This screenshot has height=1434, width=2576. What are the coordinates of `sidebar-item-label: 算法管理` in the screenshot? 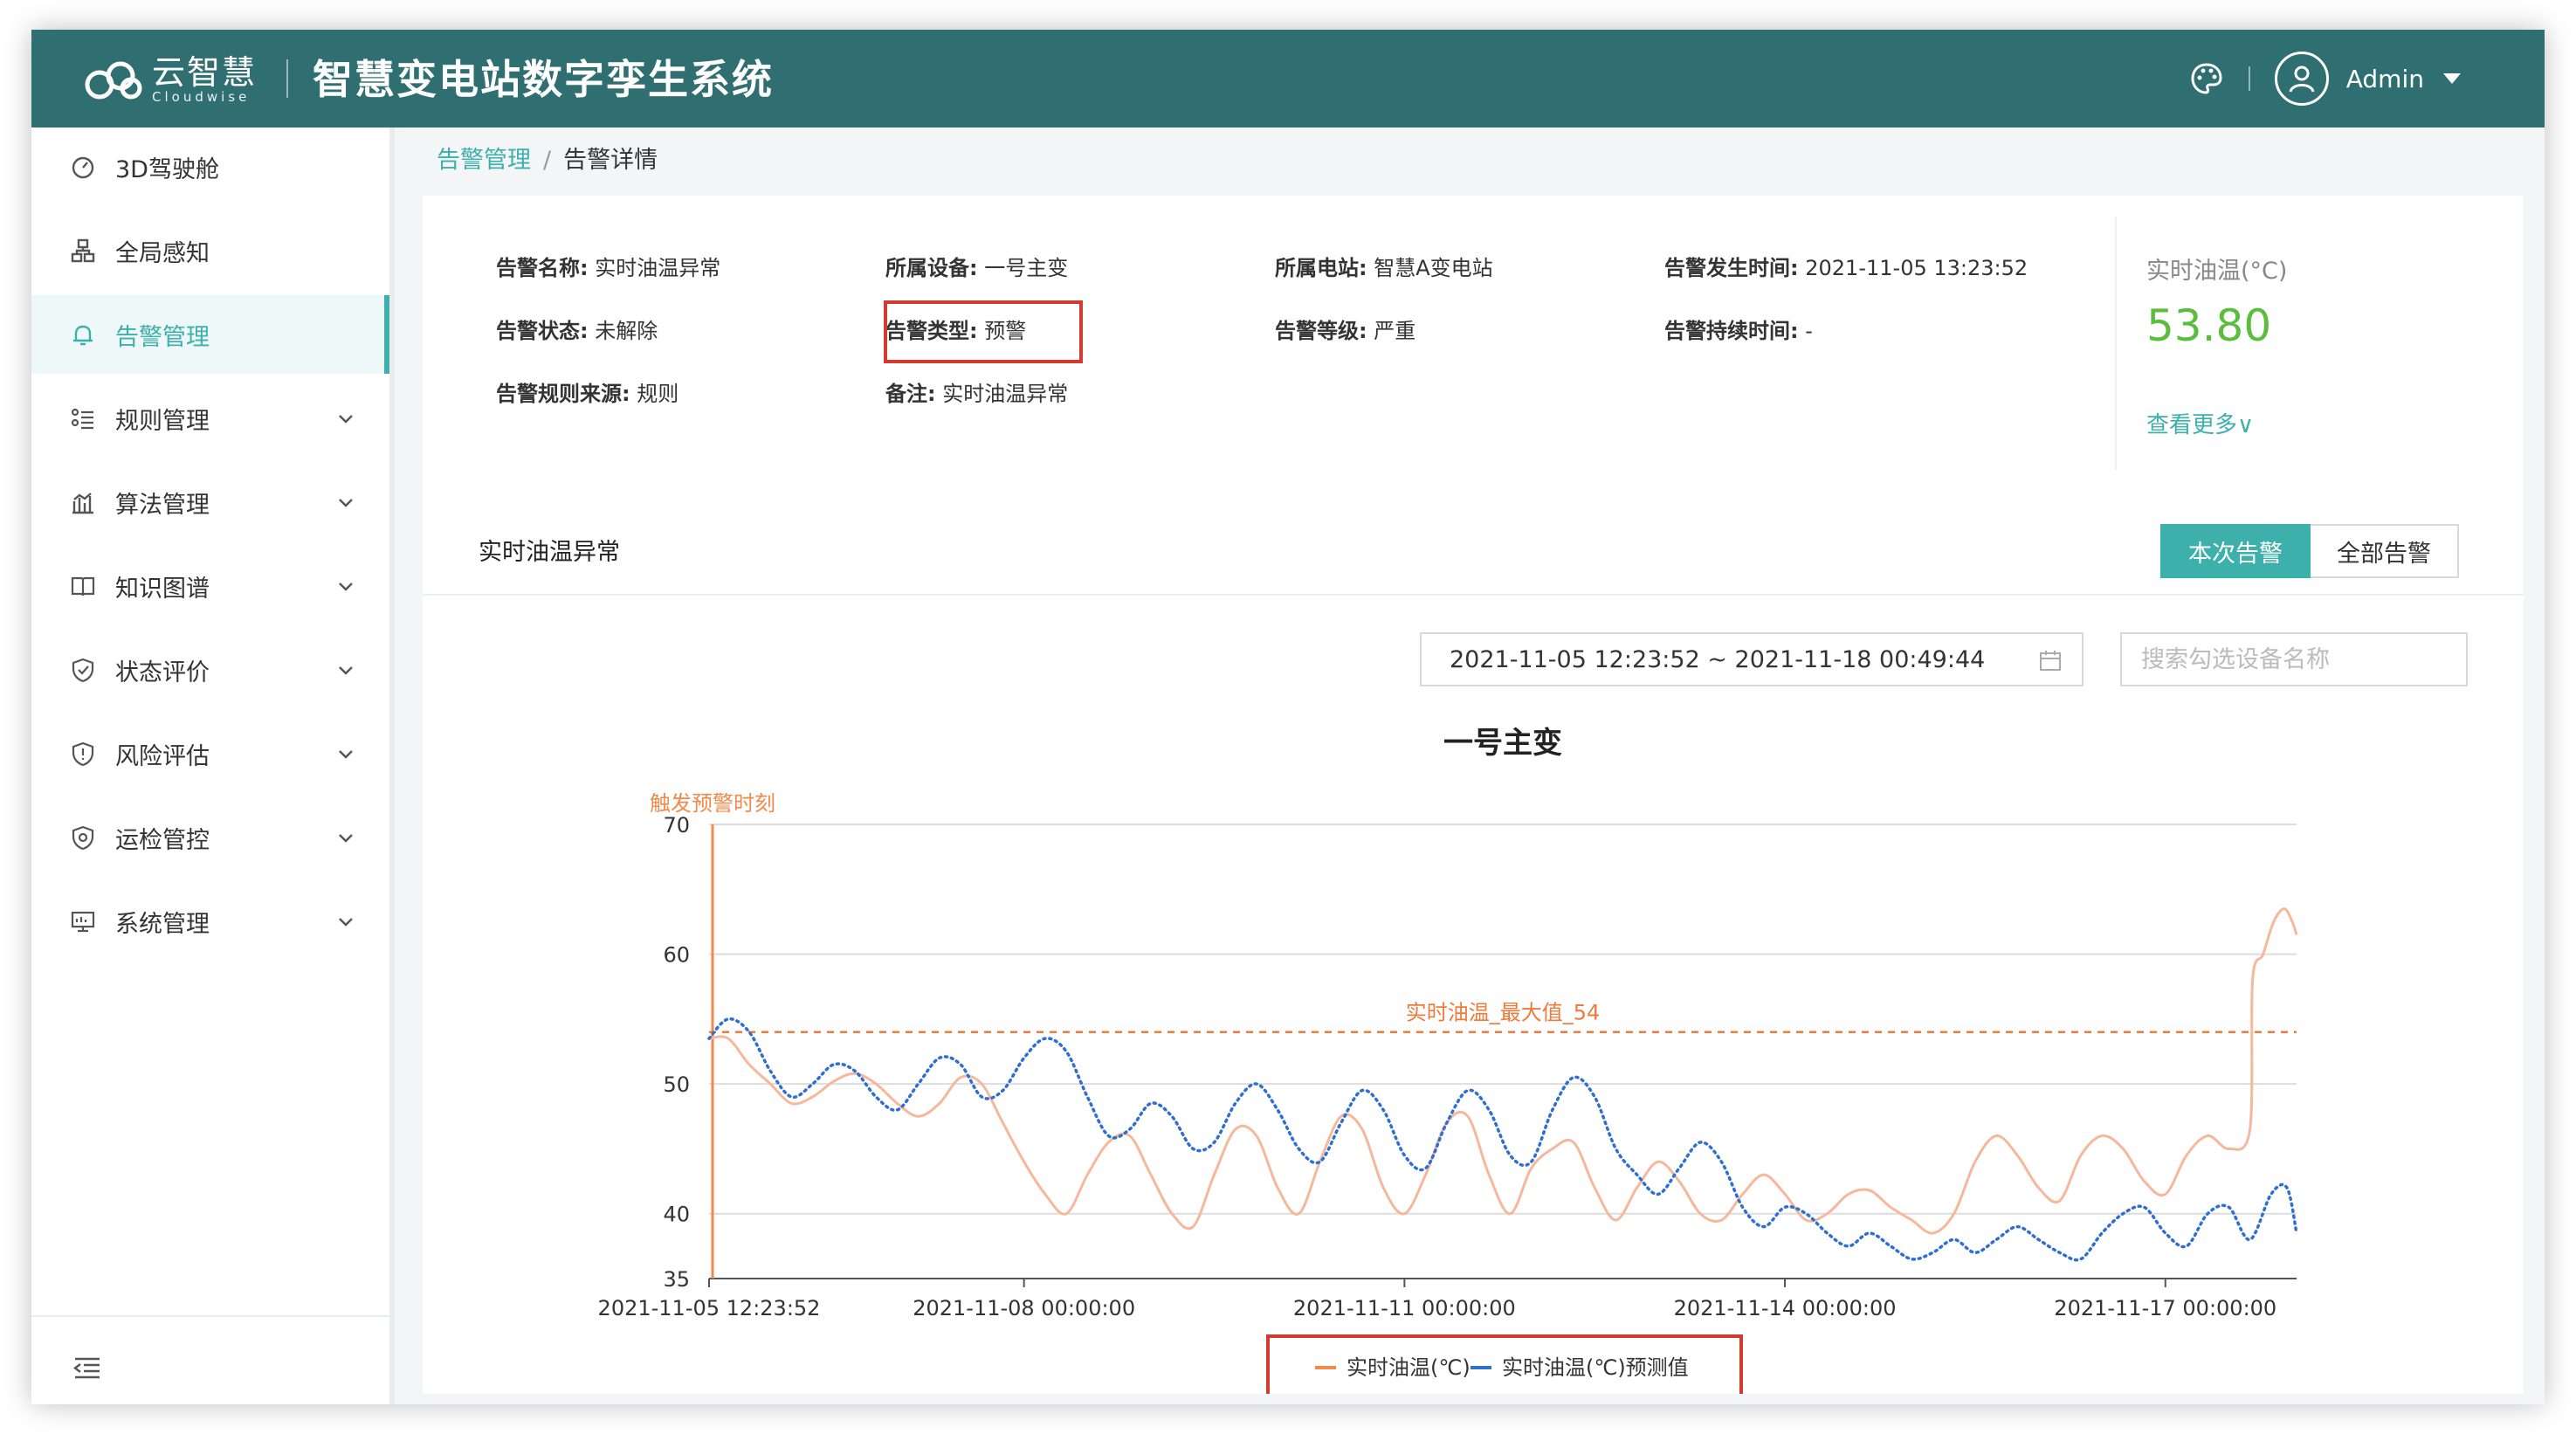 It's located at (162, 505).